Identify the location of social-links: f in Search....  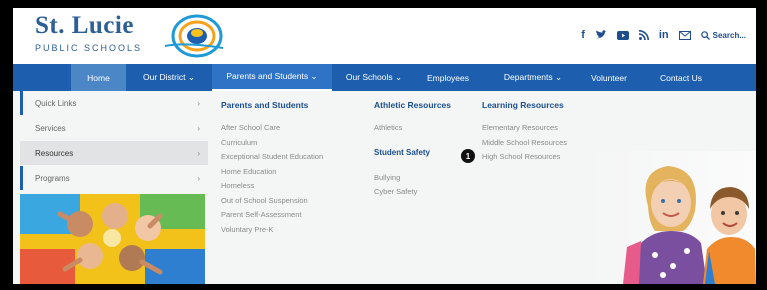
(663, 35).